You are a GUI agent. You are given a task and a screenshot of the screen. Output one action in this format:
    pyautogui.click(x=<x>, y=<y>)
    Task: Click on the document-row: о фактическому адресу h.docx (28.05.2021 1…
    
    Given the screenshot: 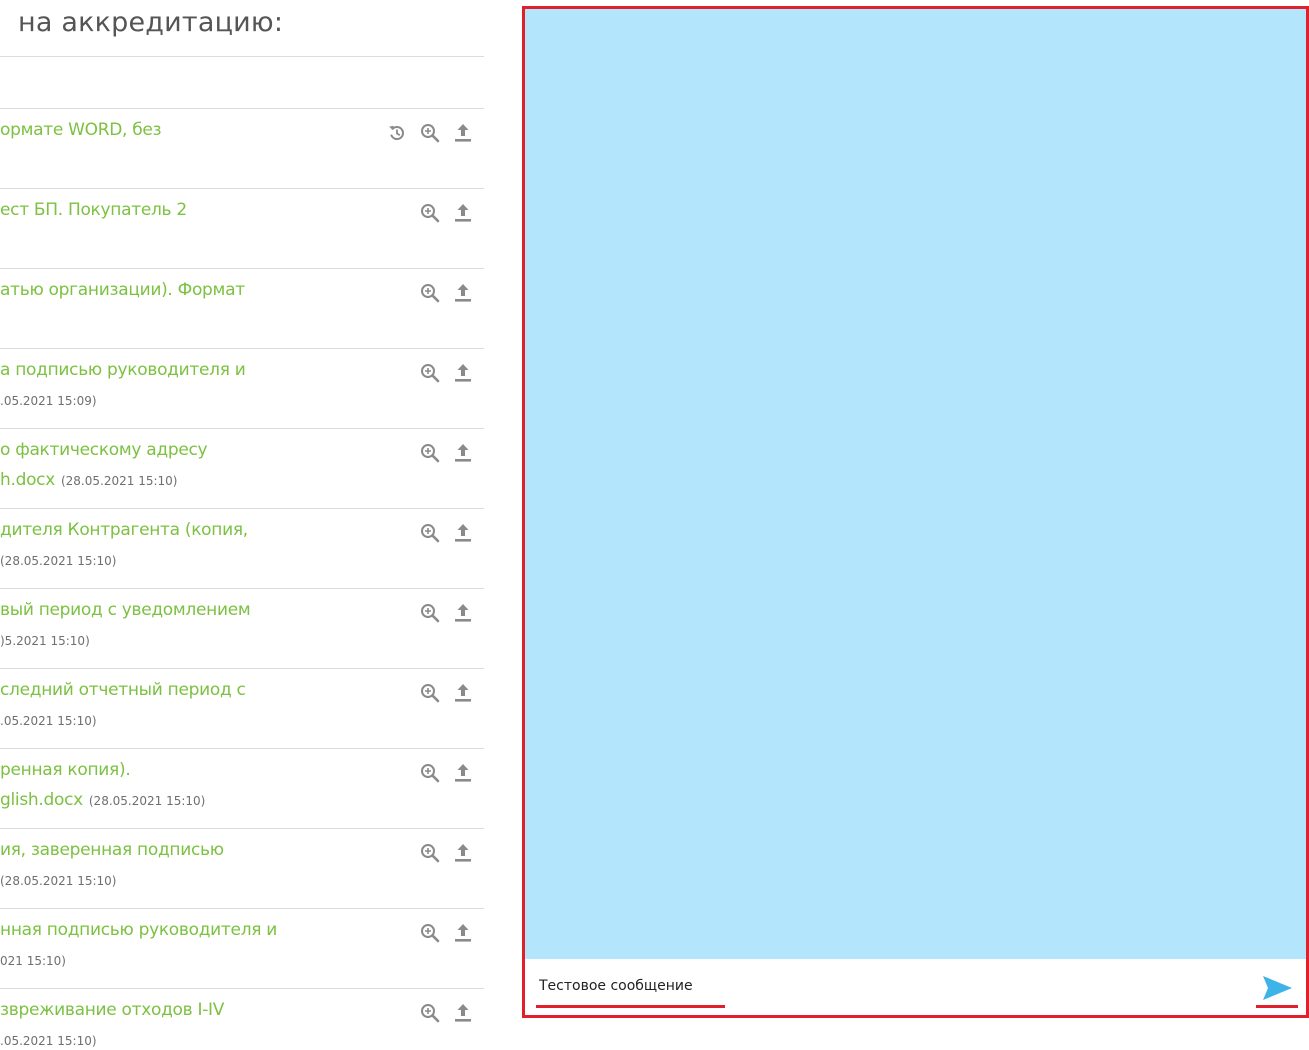 What is the action you would take?
    pyautogui.click(x=242, y=468)
    